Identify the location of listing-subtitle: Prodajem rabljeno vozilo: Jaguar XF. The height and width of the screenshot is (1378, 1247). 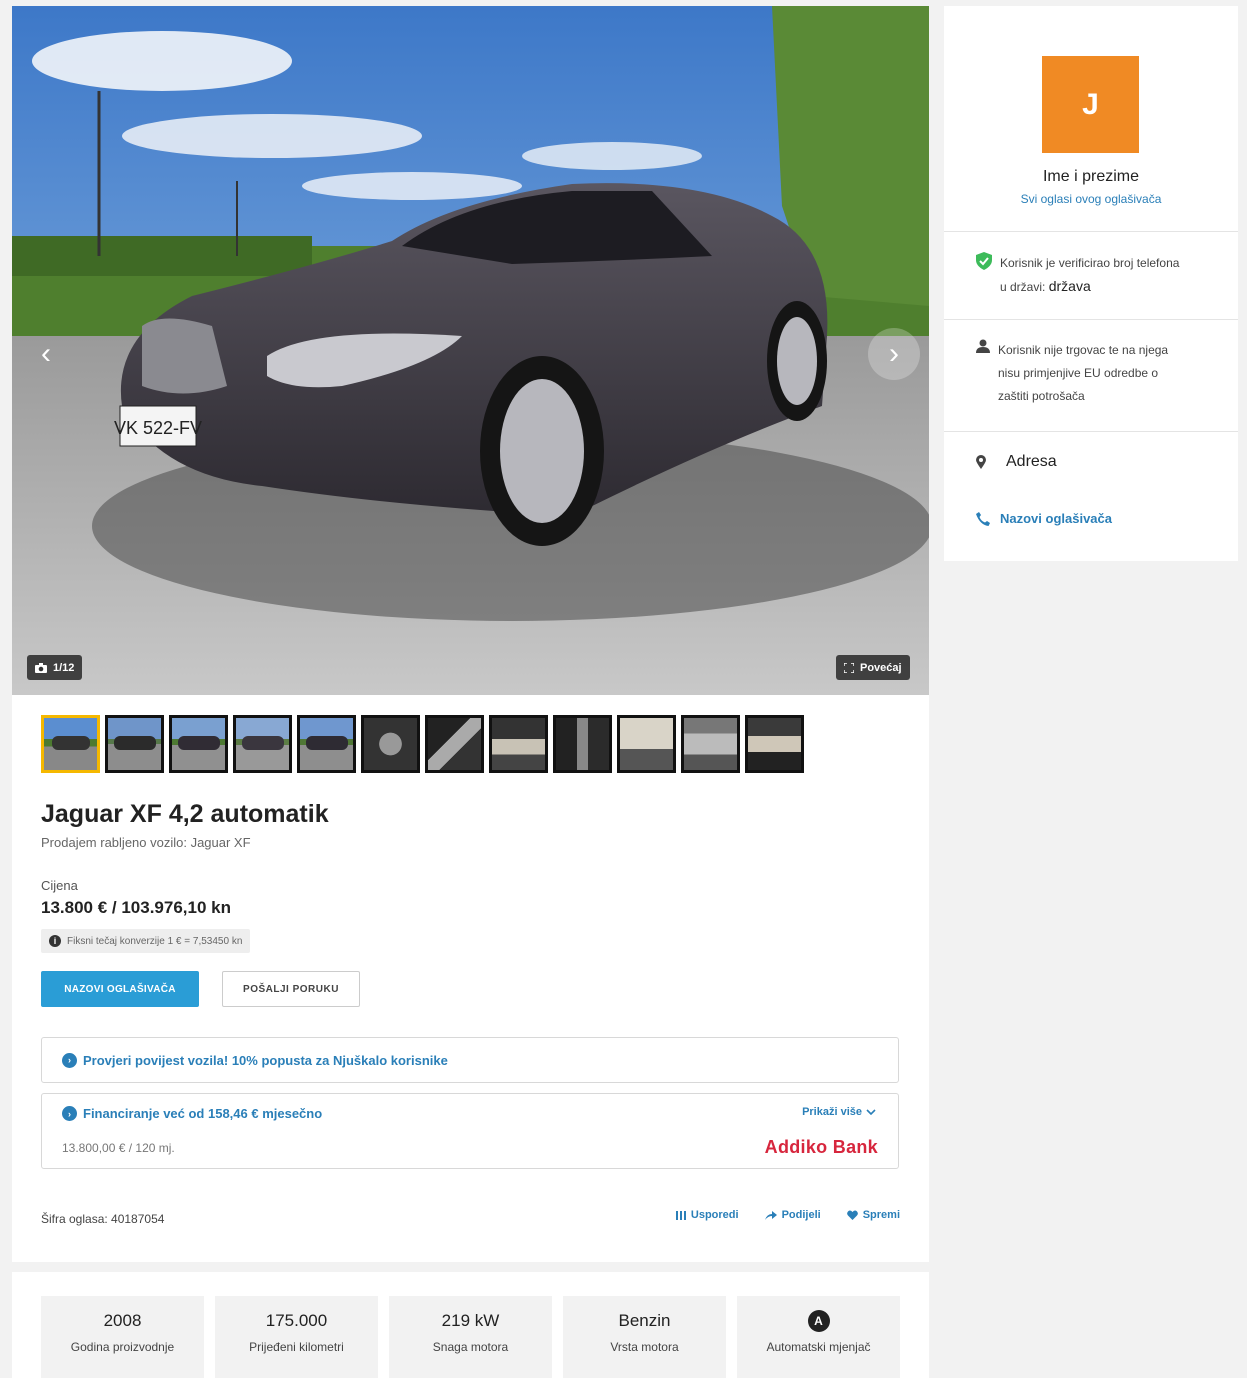
(146, 842).